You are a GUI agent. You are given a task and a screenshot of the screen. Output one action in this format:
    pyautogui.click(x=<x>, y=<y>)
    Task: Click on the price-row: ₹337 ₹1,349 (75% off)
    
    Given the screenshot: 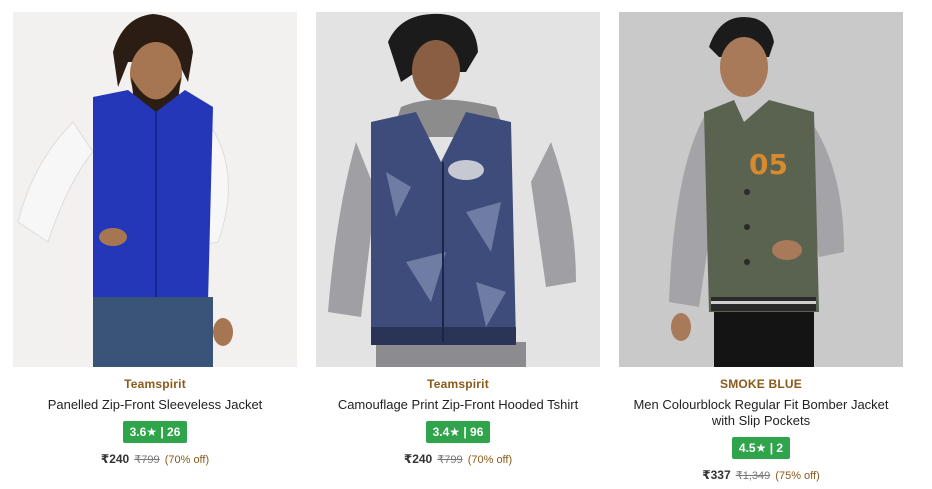 What is the action you would take?
    pyautogui.click(x=761, y=475)
    